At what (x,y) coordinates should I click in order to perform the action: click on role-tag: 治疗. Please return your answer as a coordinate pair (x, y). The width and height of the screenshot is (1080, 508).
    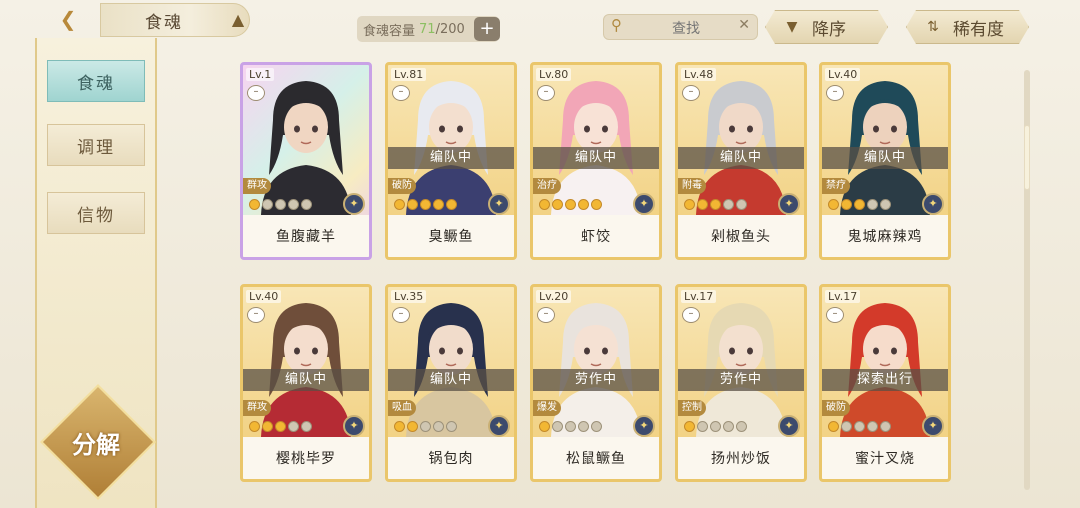
    Looking at the image, I should click on (547, 186).